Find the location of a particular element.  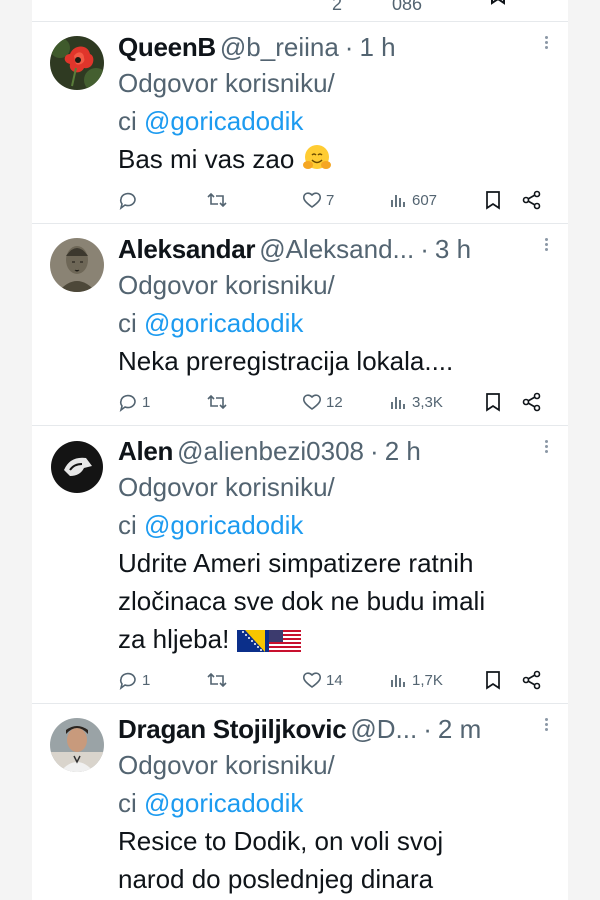

man-photo-icon is located at coordinates (77, 745).